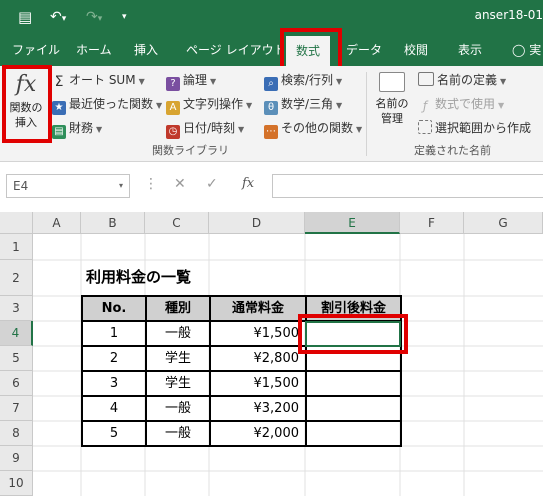 Image resolution: width=543 pixels, height=496 pixels. Describe the element at coordinates (25, 17) in the screenshot. I see `save-icon: ▤` at that location.